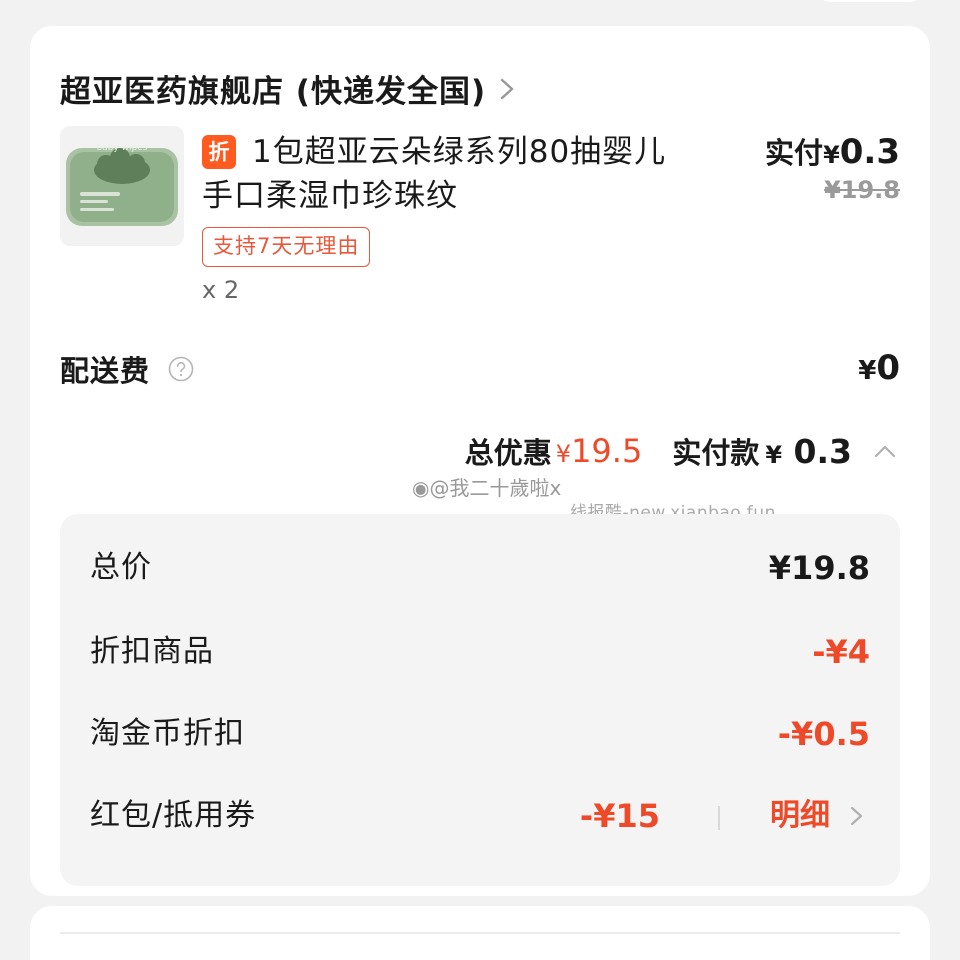 The image size is (960, 960). What do you see at coordinates (841, 652) in the screenshot?
I see `discount-item-value: -¥4` at bounding box center [841, 652].